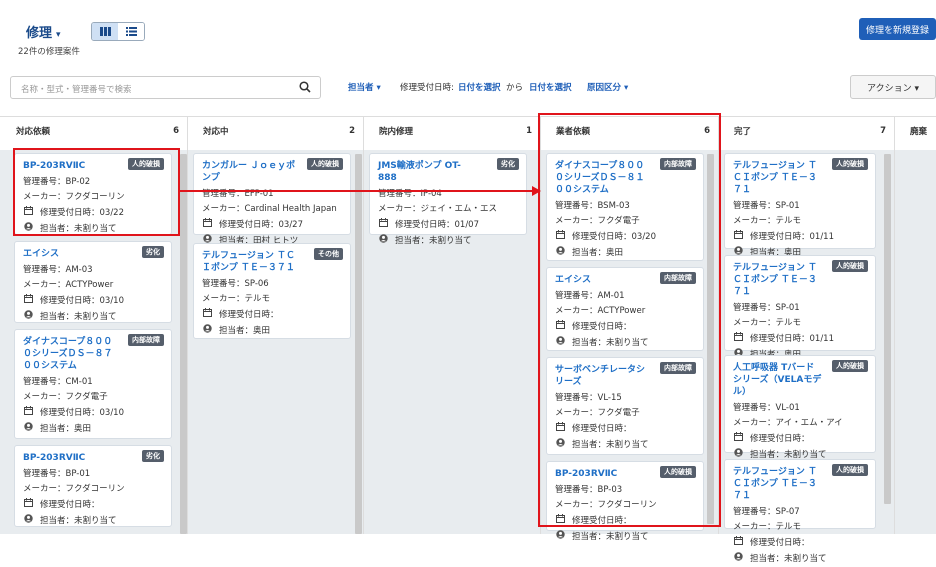  What do you see at coordinates (58, 382) in the screenshot?
I see `card-mgmt-number: 管理番号：CM-01` at bounding box center [58, 382].